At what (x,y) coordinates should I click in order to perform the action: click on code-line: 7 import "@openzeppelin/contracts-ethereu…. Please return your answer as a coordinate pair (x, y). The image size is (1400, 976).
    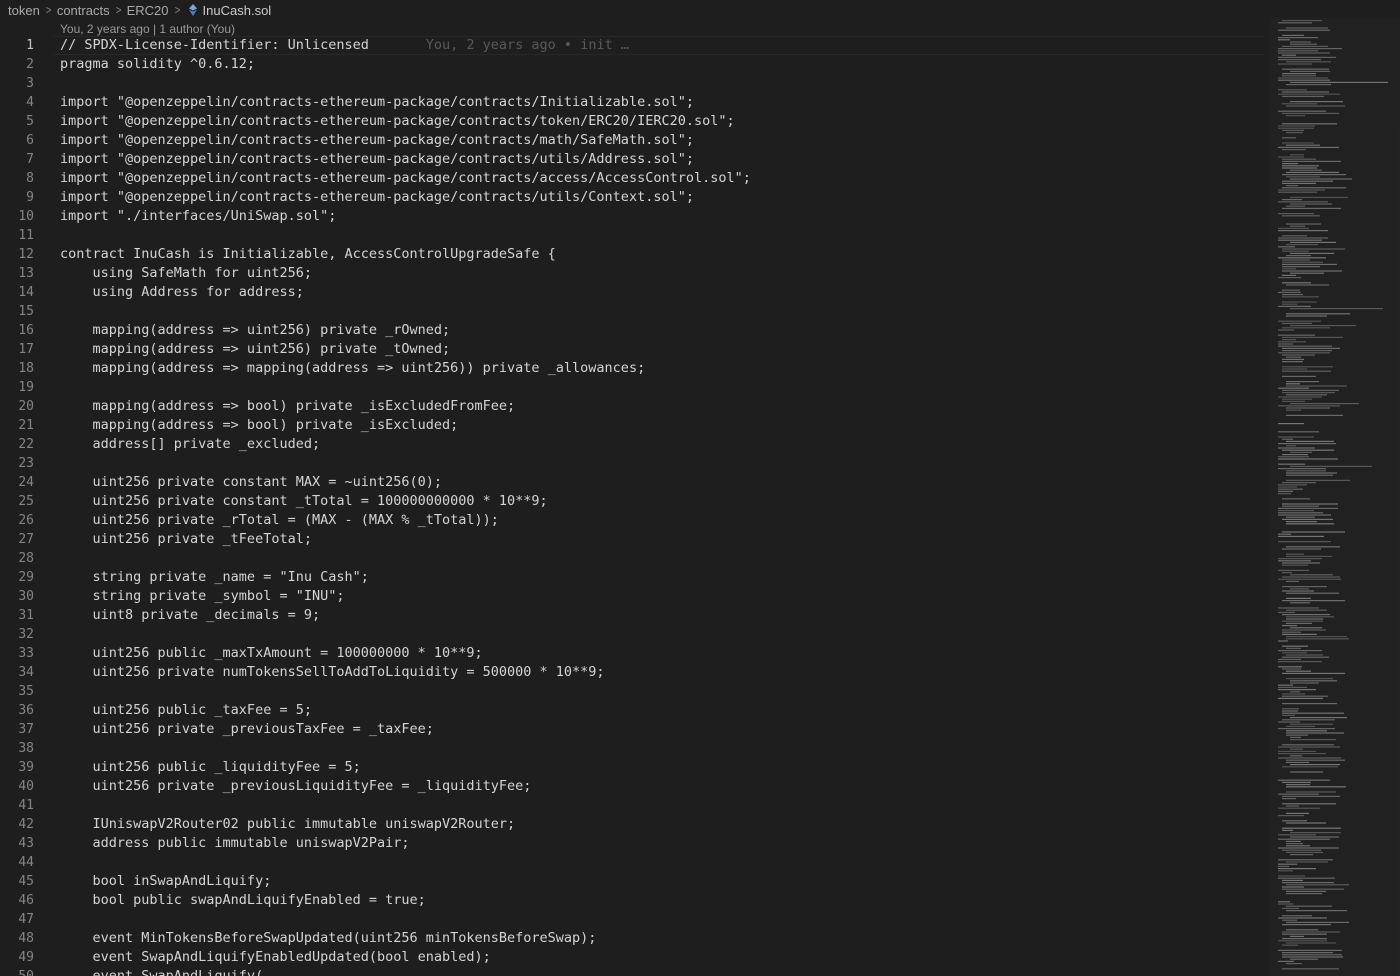
    Looking at the image, I should click on (635, 159).